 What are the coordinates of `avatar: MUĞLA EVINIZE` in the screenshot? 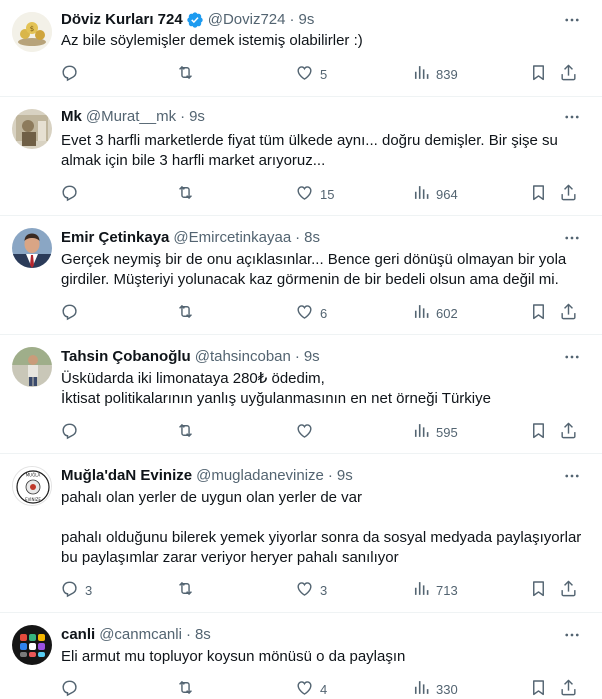 It's located at (32, 486).